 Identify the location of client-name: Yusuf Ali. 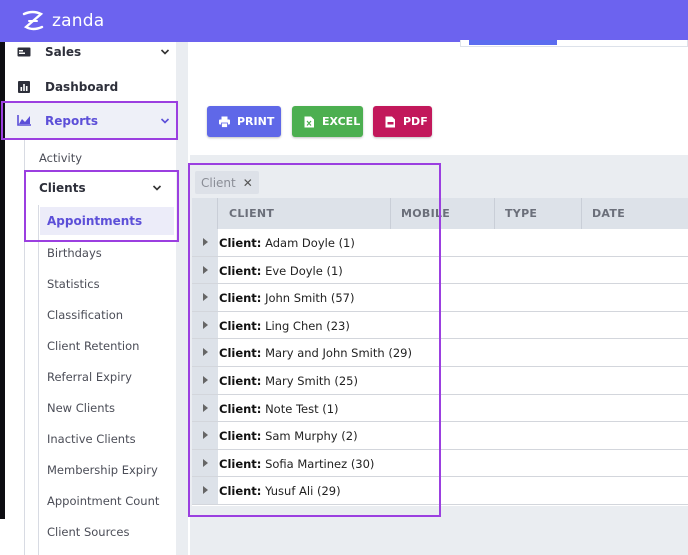
(289, 491).